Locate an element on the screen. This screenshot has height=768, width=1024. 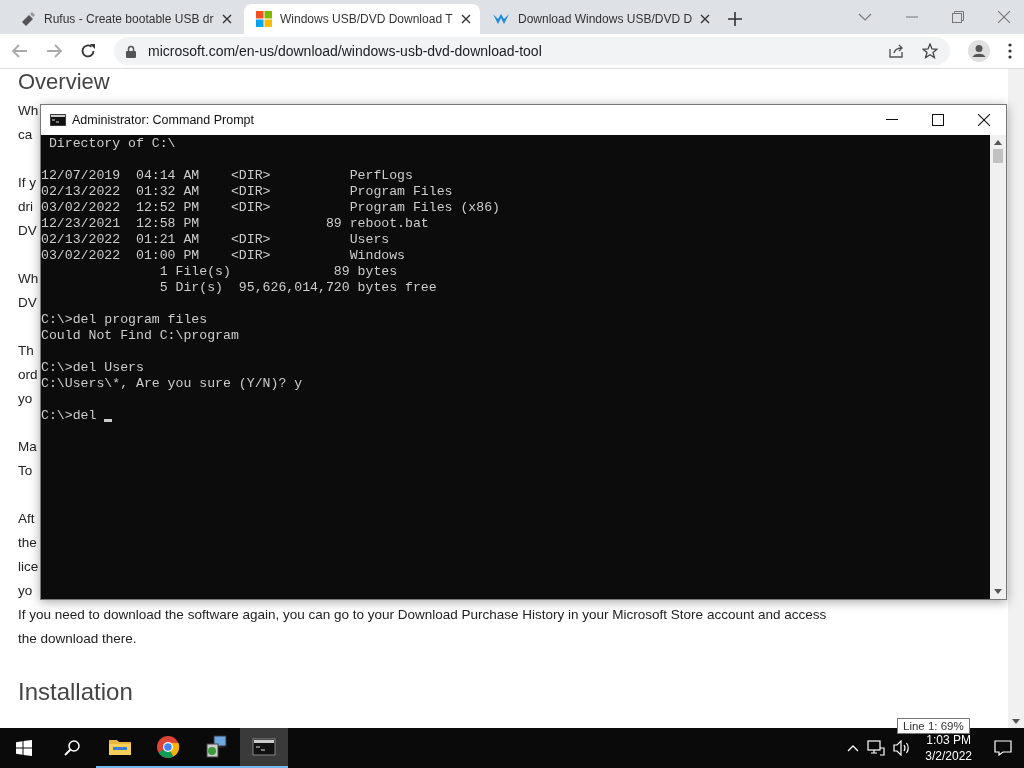
section-heading: Installation is located at coordinates (76, 692).